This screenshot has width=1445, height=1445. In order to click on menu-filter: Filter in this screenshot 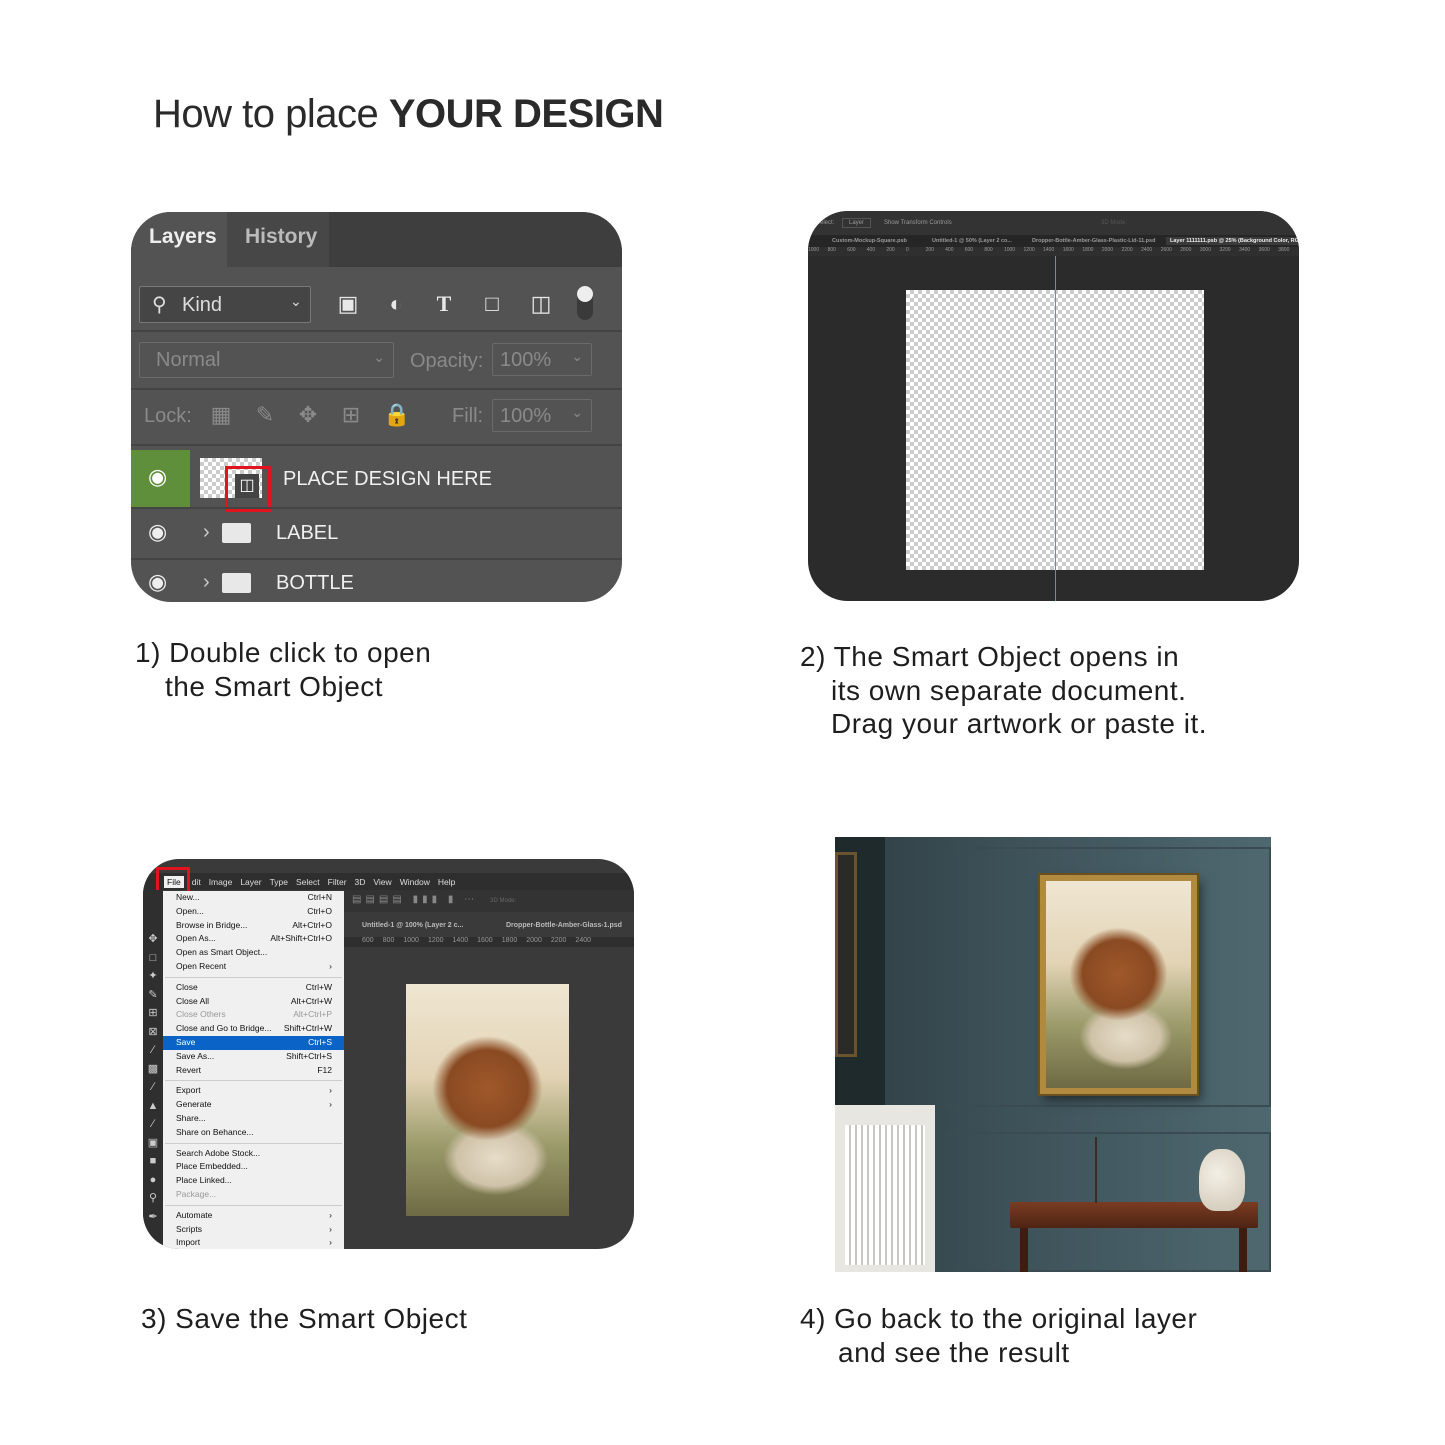, I will do `click(337, 882)`.